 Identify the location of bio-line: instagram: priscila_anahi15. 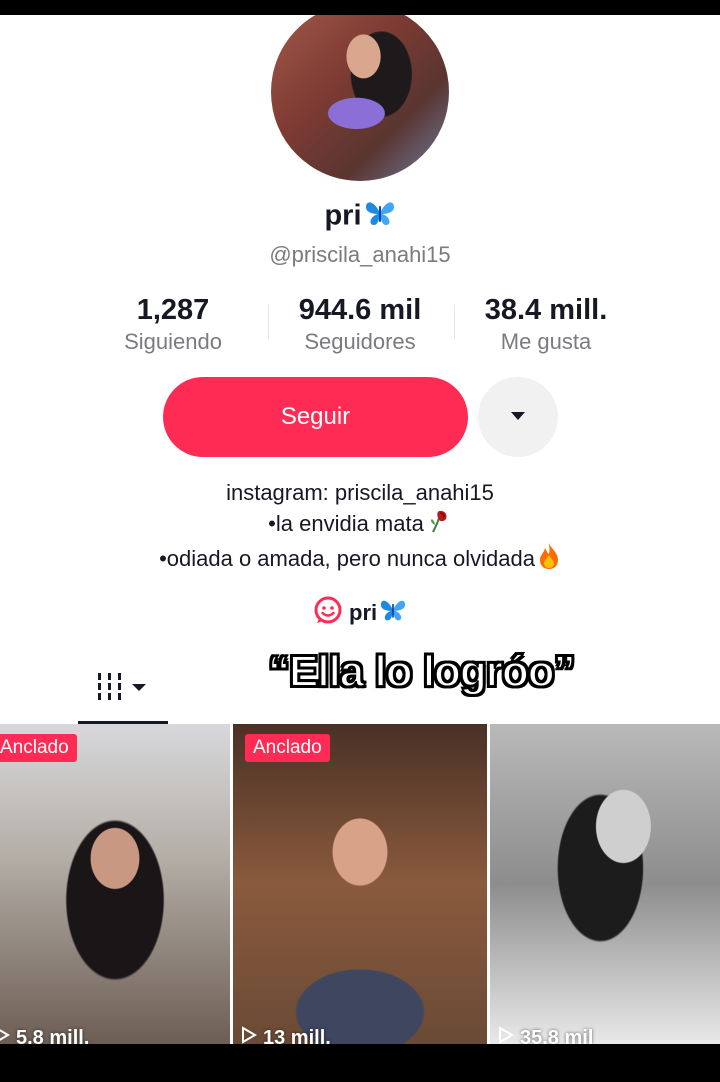
(360, 492).